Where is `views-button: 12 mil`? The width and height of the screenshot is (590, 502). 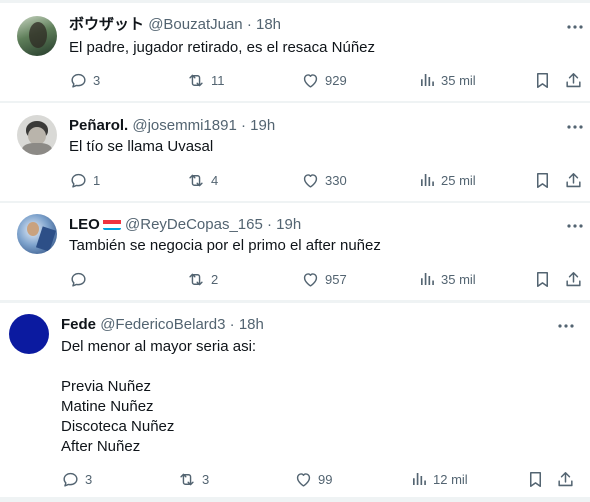
views-button: 12 mil is located at coordinates (439, 479).